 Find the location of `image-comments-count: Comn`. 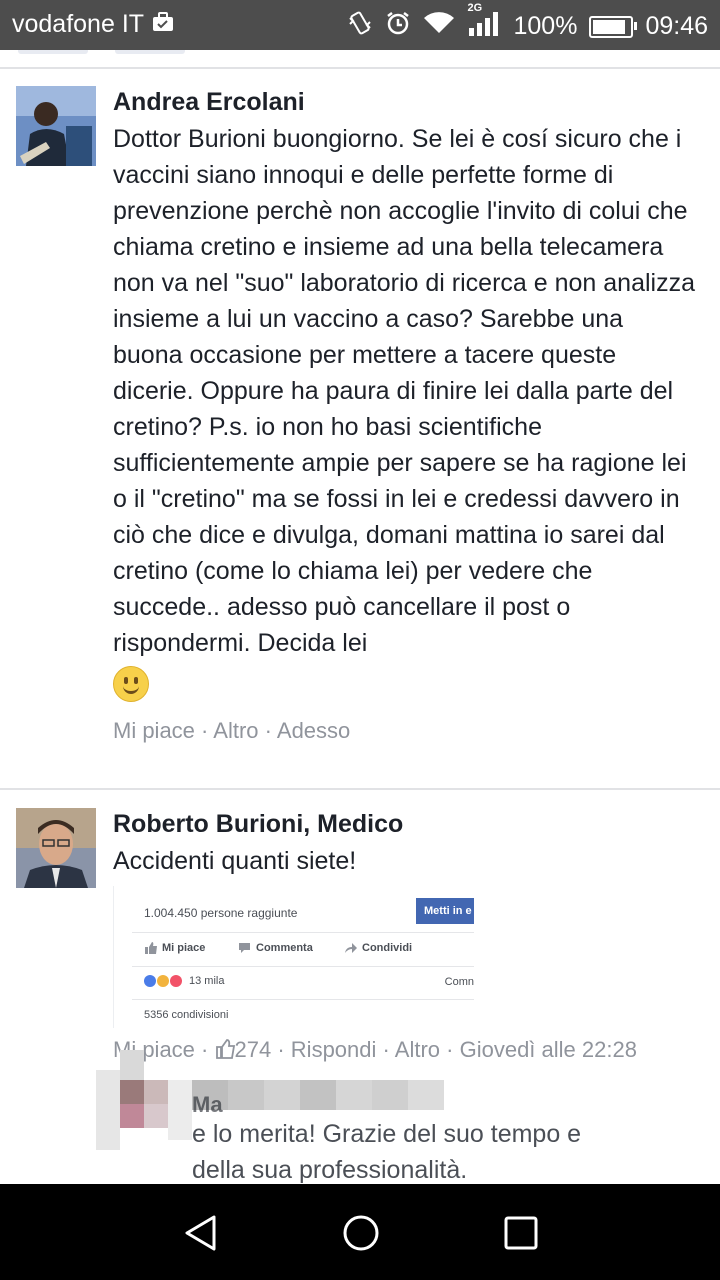

image-comments-count: Comn is located at coordinates (459, 982).